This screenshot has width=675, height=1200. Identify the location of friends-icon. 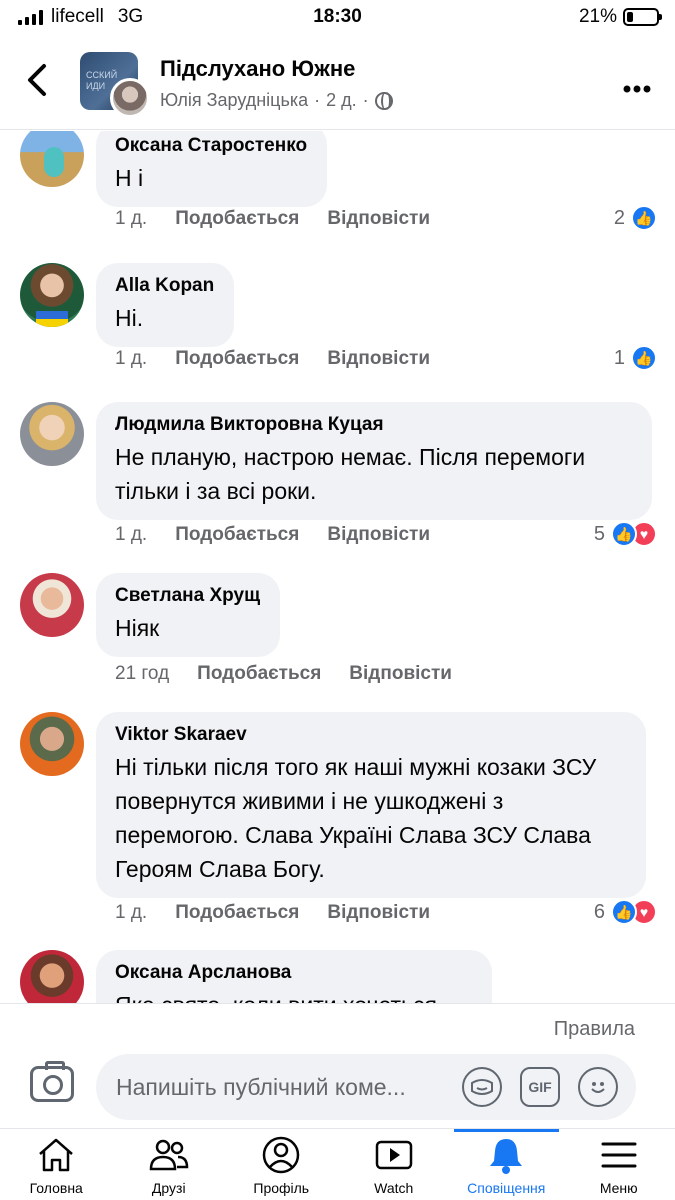
(169, 1155).